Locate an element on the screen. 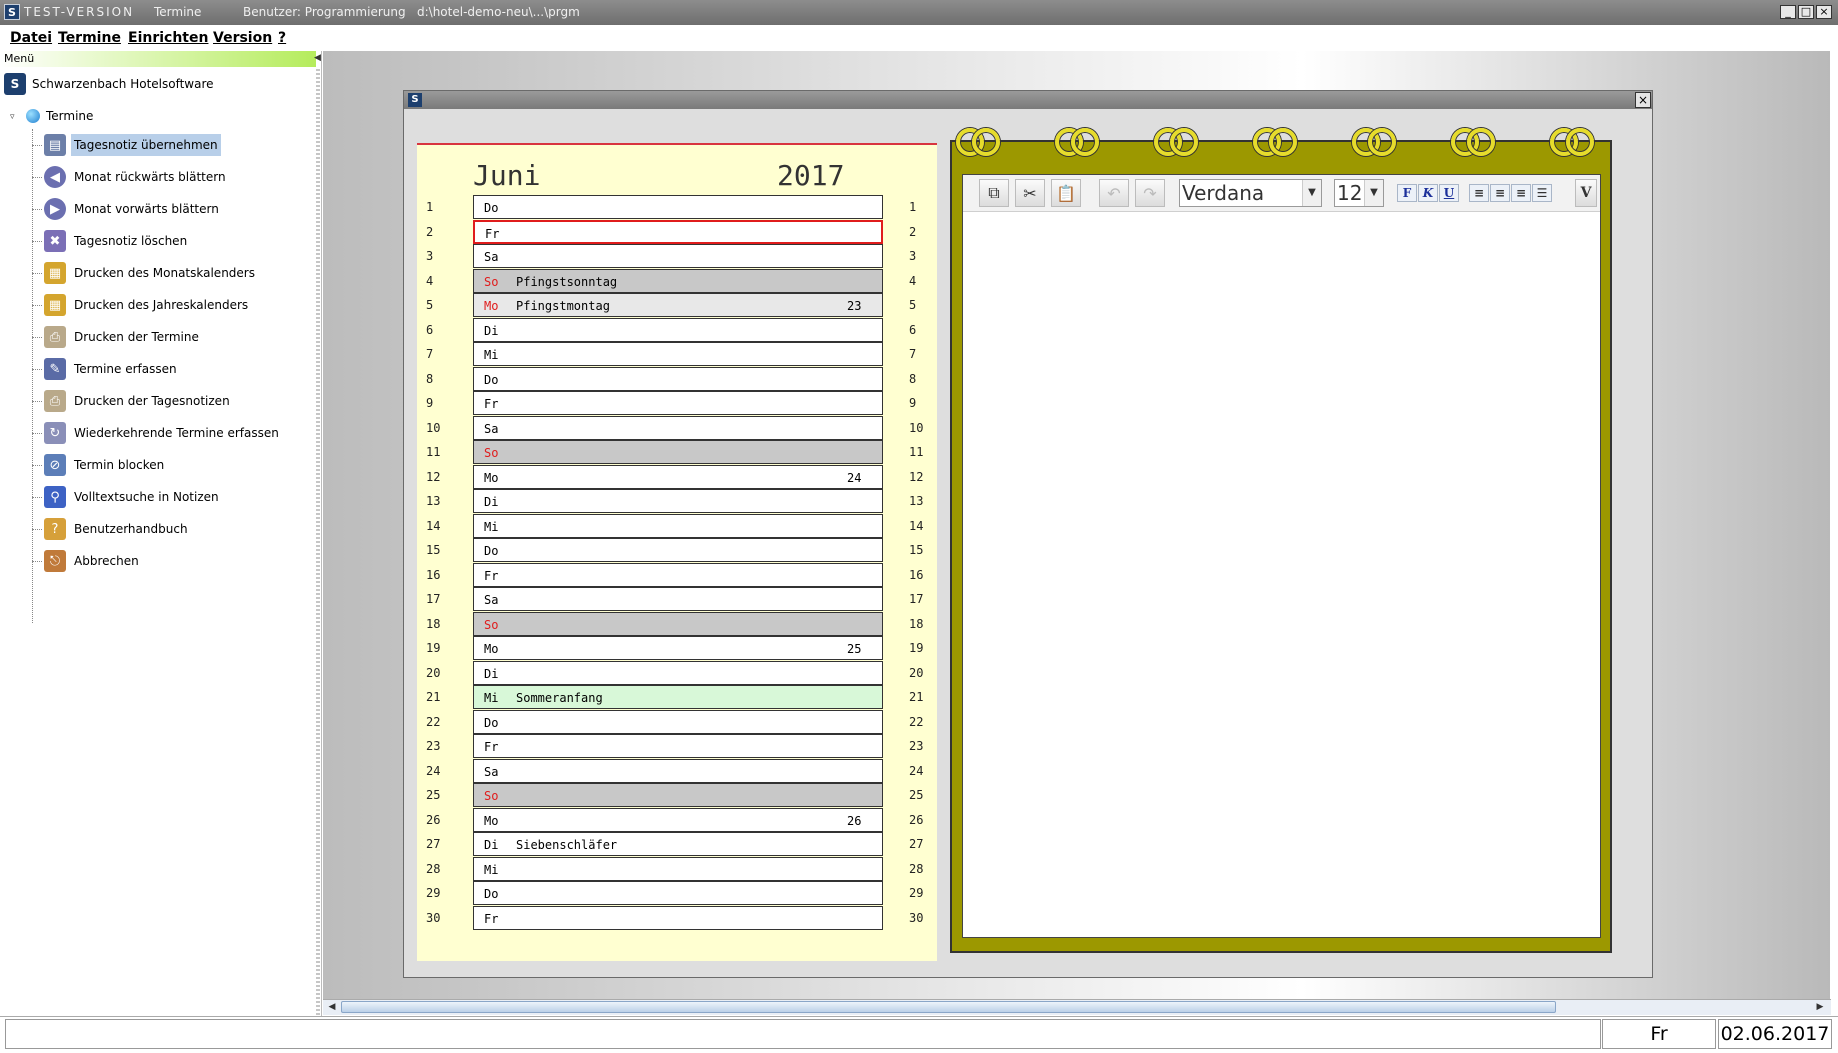 This screenshot has height=1053, width=1838. sidebar-item-volltextsuche: ⚲ Volltextsuche in Notizen is located at coordinates (127, 497).